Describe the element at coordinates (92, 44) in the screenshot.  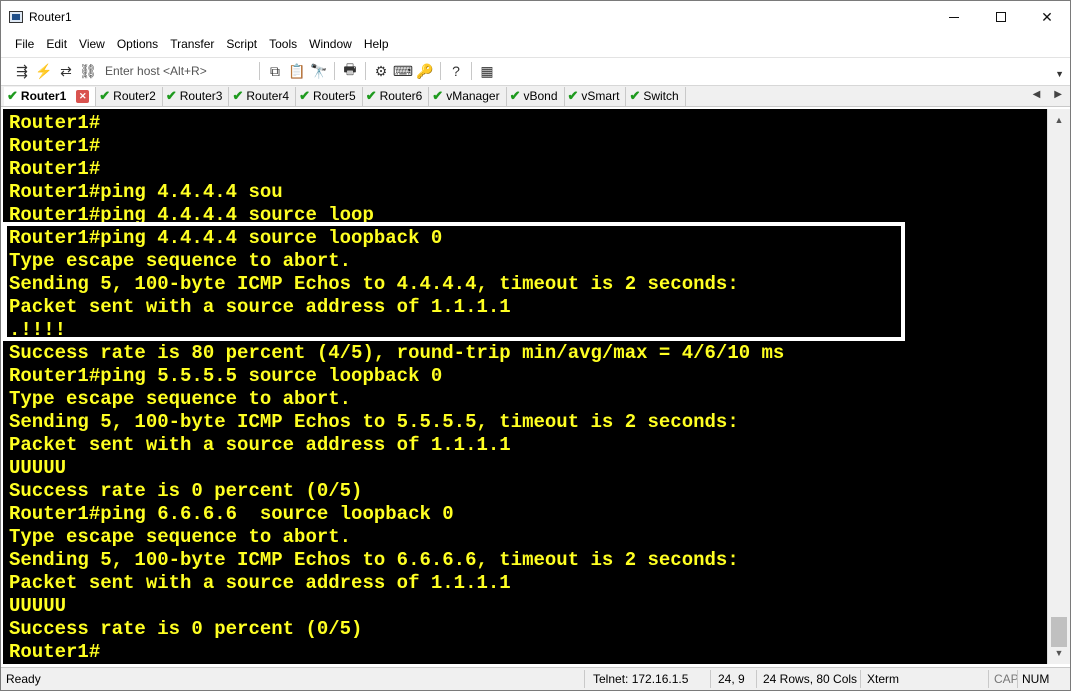
I see `menu-view: View` at that location.